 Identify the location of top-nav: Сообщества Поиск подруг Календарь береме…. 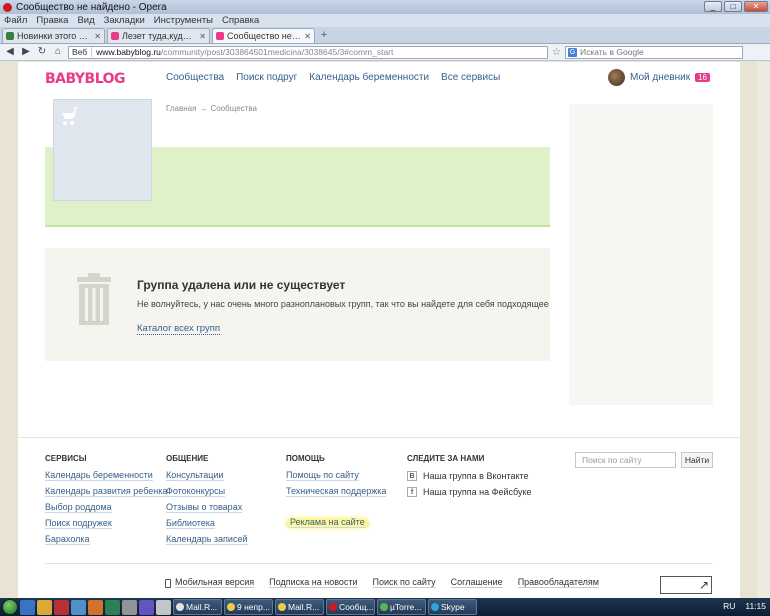
(333, 77).